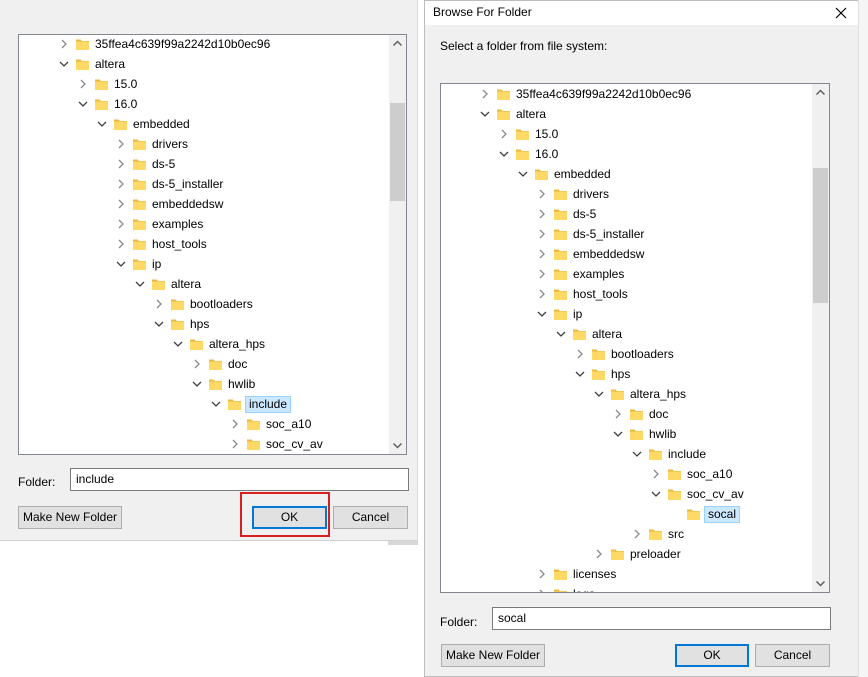 Image resolution: width=868 pixels, height=677 pixels. I want to click on tree-item-examples: examples, so click(635, 275).